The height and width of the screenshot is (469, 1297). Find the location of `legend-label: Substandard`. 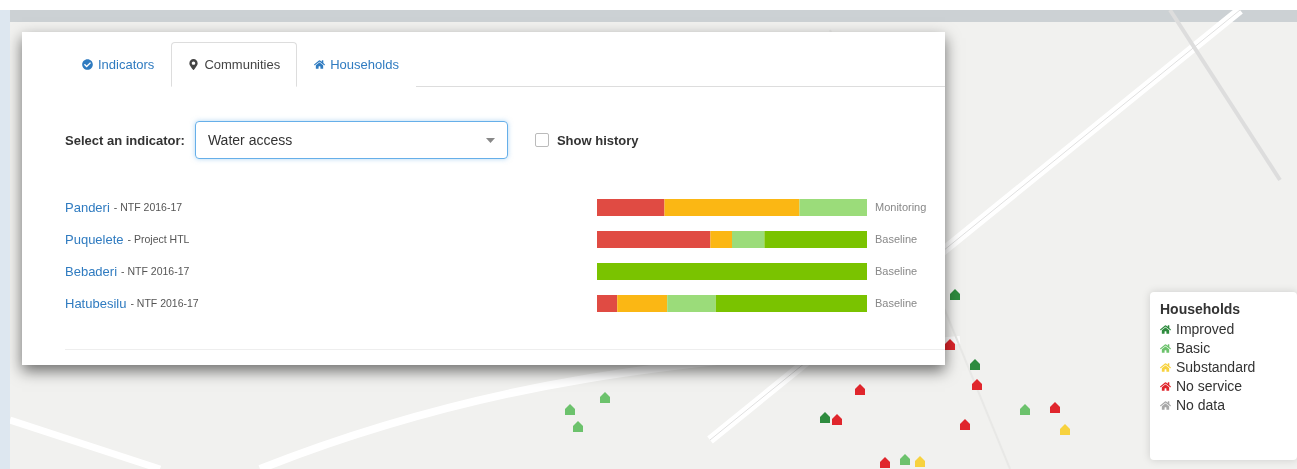

legend-label: Substandard is located at coordinates (1216, 367).